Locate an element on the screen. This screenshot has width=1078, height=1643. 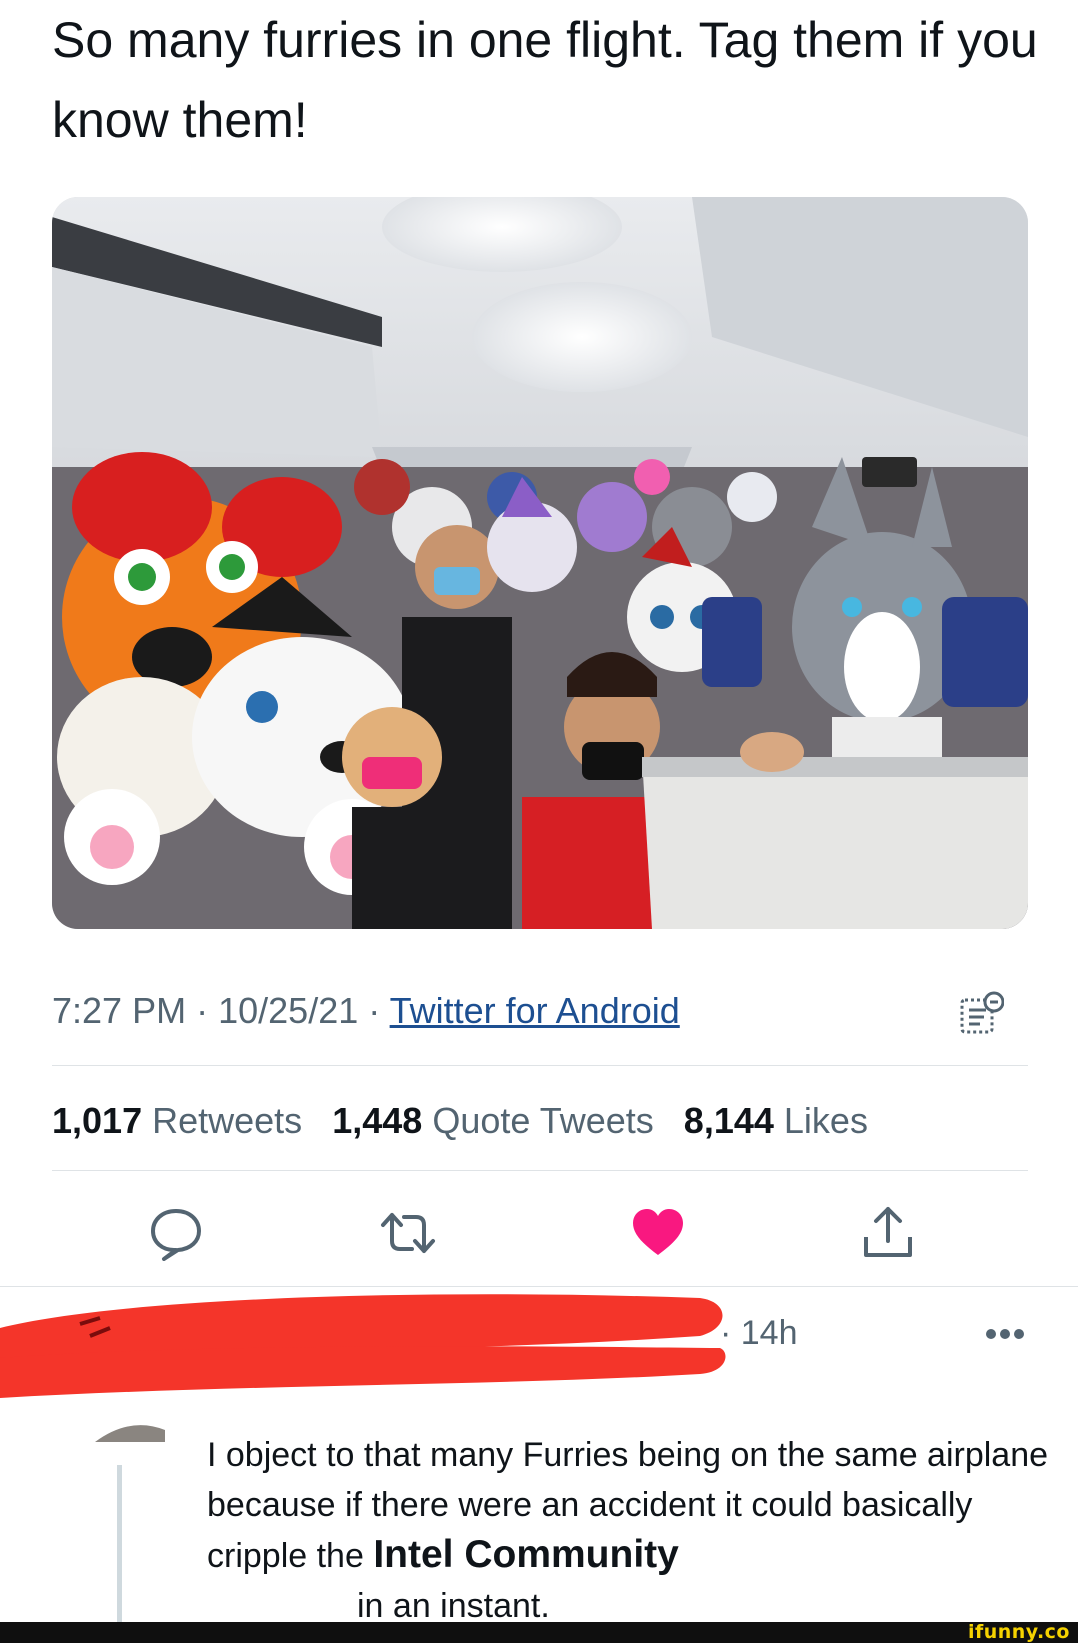
retweet-icon is located at coordinates (408, 1233).